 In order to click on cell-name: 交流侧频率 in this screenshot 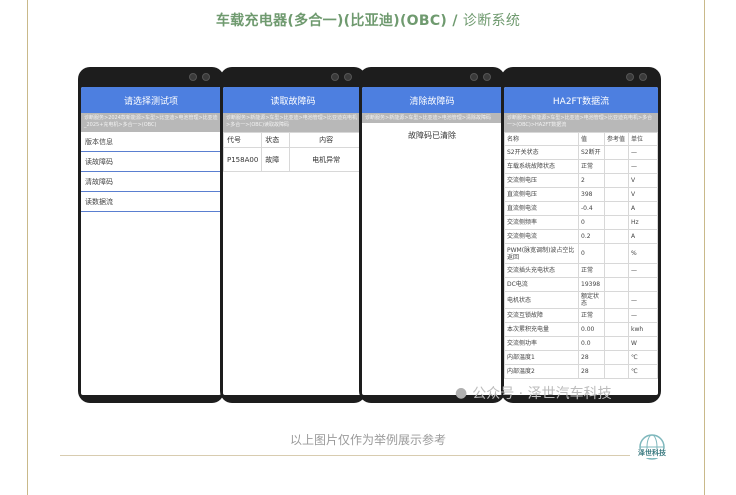, I will do `click(541, 222)`.